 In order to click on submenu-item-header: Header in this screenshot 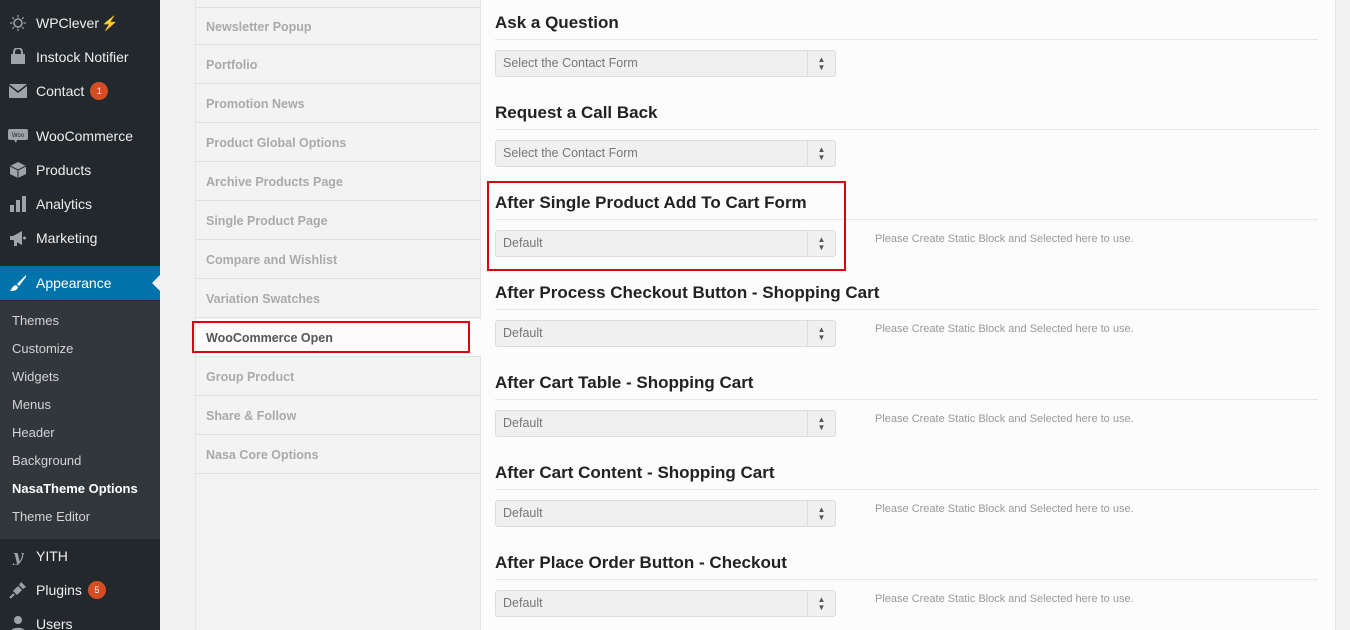, I will do `click(33, 433)`.